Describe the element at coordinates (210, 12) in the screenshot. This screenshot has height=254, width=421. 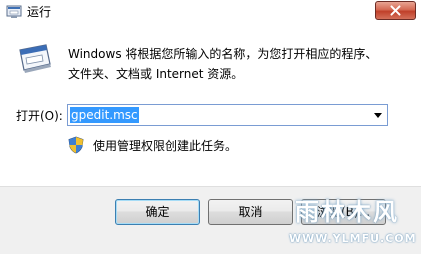
I see `title-bar: 运行` at that location.